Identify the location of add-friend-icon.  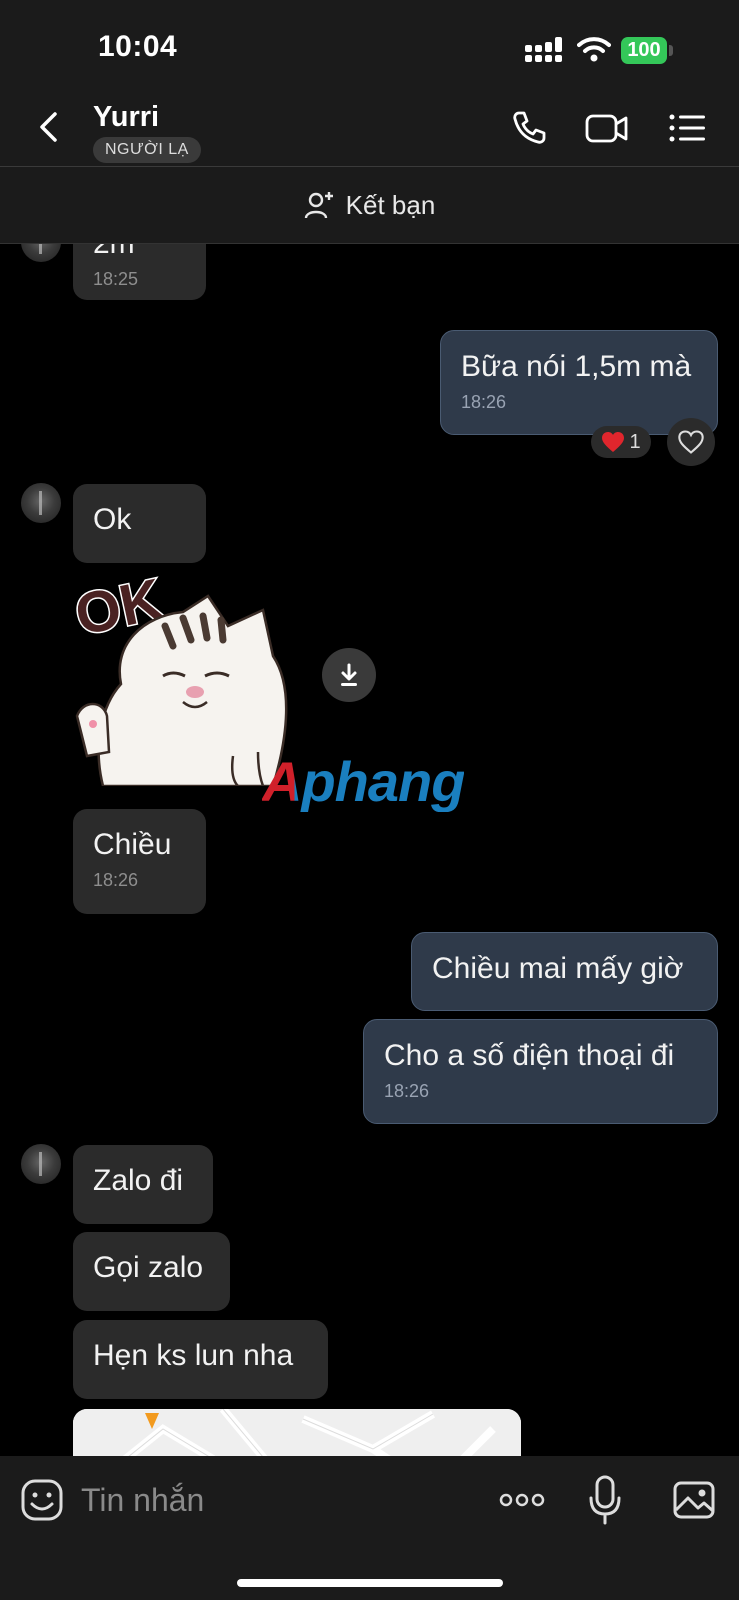
(318, 205).